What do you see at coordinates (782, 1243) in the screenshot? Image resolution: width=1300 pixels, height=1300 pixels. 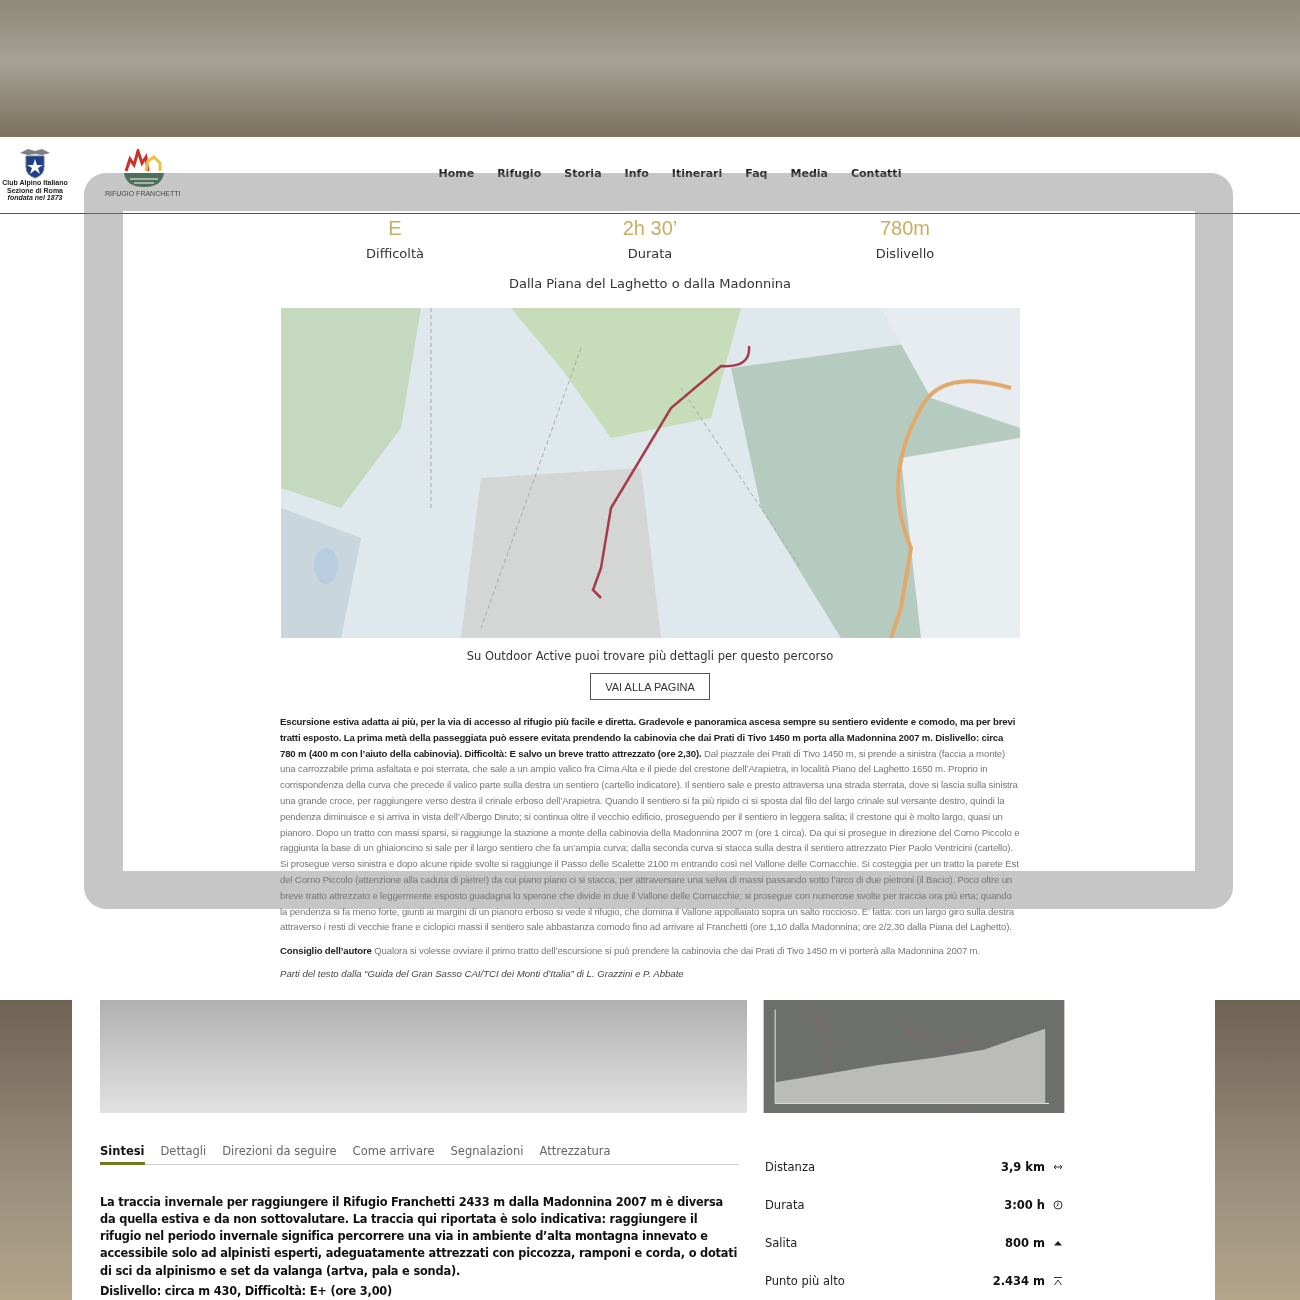 I see `fact-label: Salita` at bounding box center [782, 1243].